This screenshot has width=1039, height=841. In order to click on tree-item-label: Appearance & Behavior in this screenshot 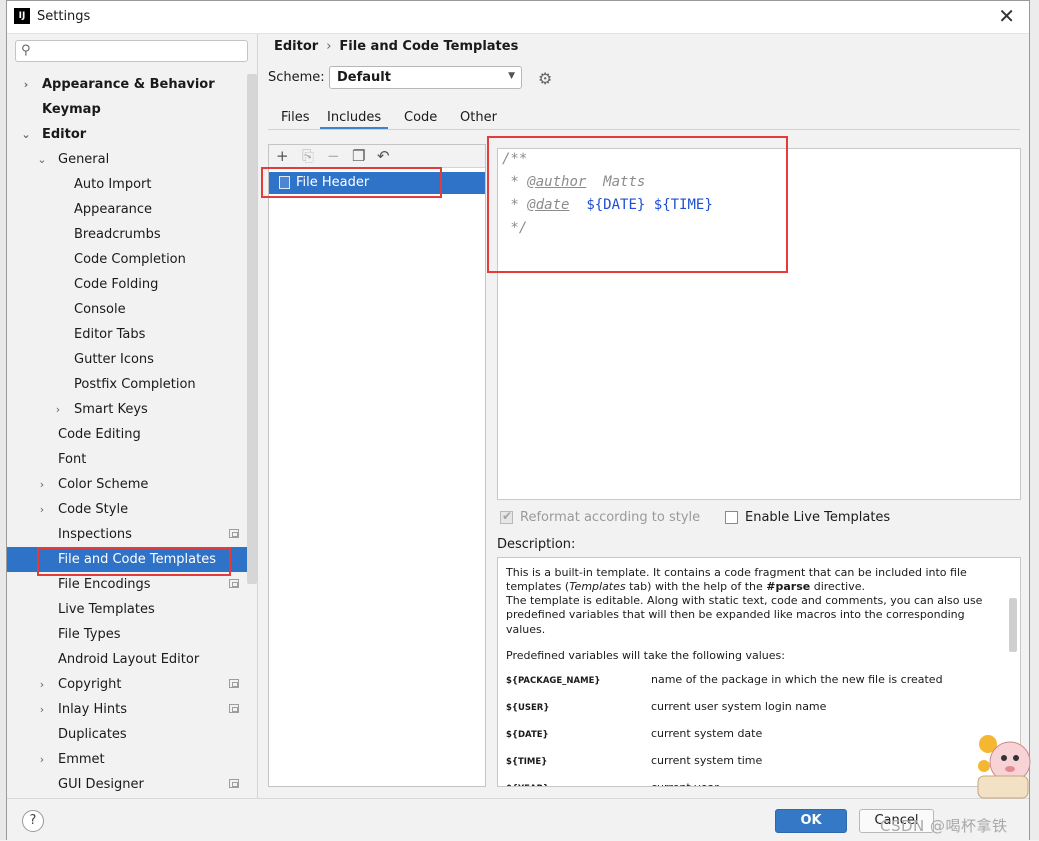, I will do `click(128, 84)`.